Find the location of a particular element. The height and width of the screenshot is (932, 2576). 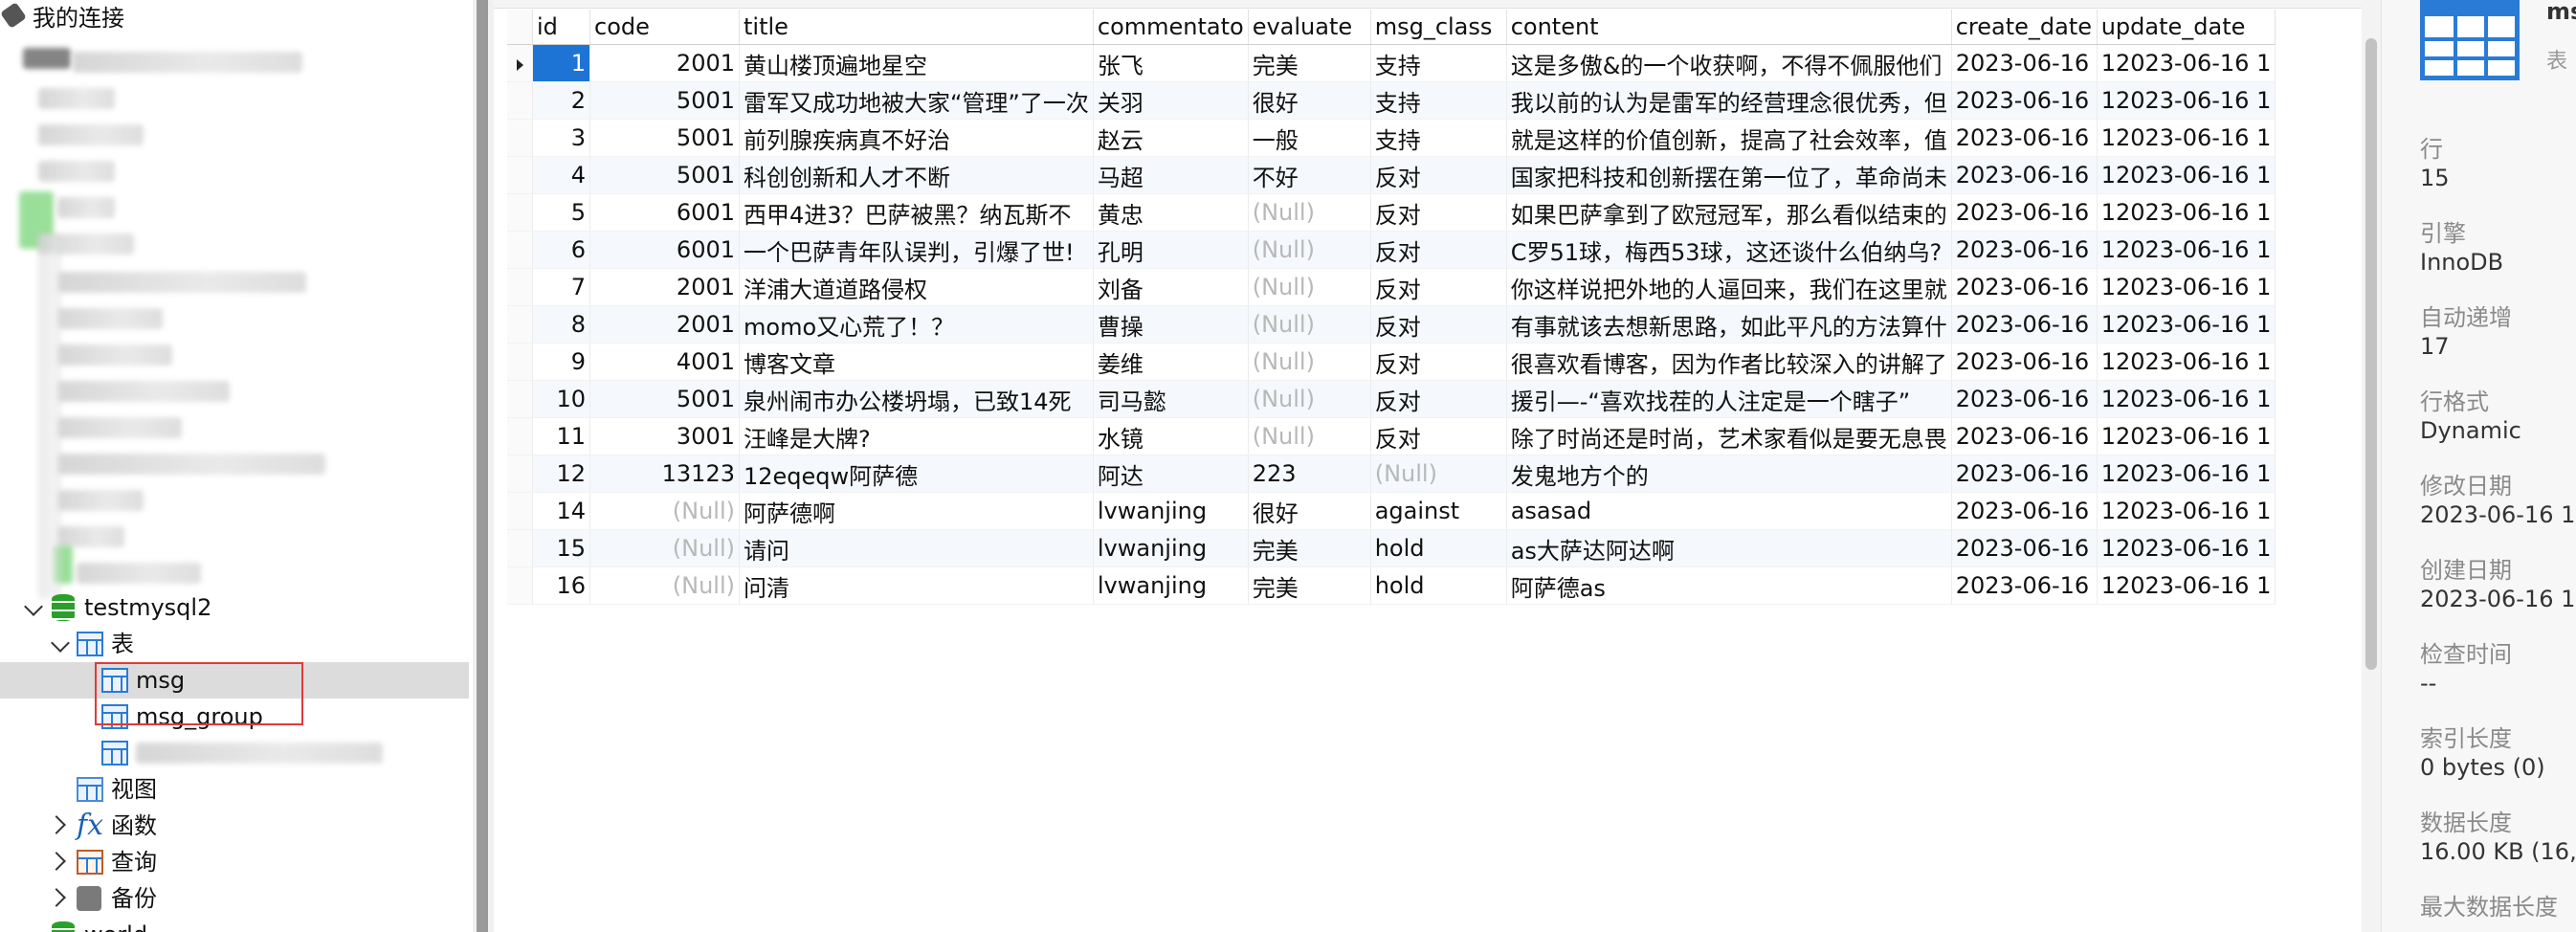

cell-content: 阿萨德as is located at coordinates (1729, 585).